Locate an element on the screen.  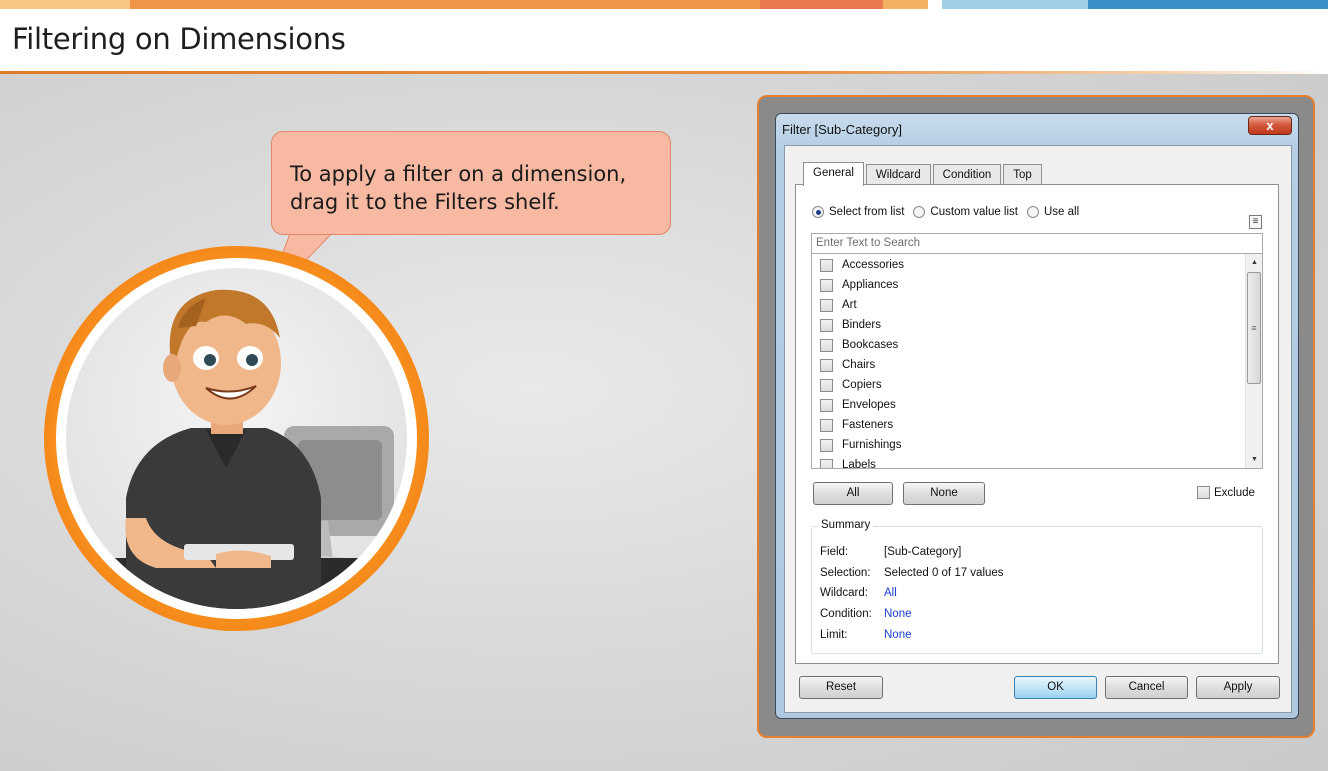
summary-label: Condition: is located at coordinates (846, 614).